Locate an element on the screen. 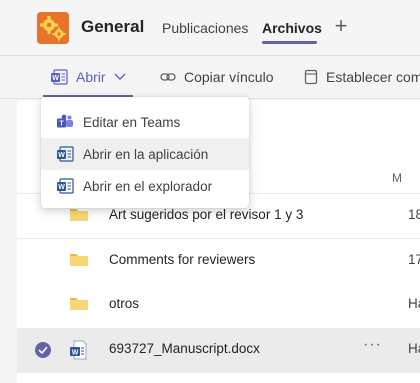  svg-text: T is located at coordinates (61, 124).